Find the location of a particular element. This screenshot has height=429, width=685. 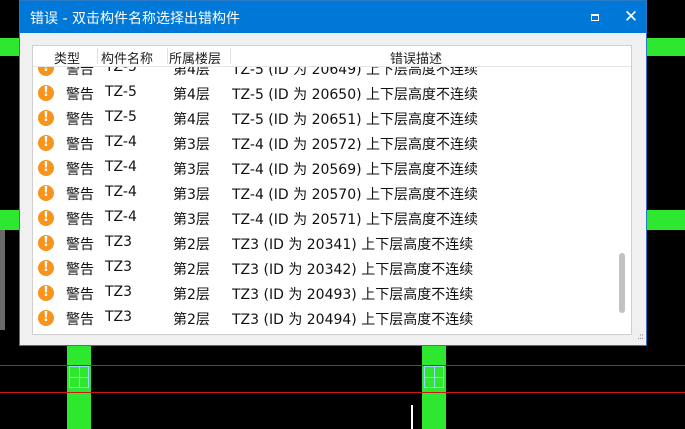

row-description: TZ-5 (ID 为 20651) 上下层高度不连续 is located at coordinates (355, 120).